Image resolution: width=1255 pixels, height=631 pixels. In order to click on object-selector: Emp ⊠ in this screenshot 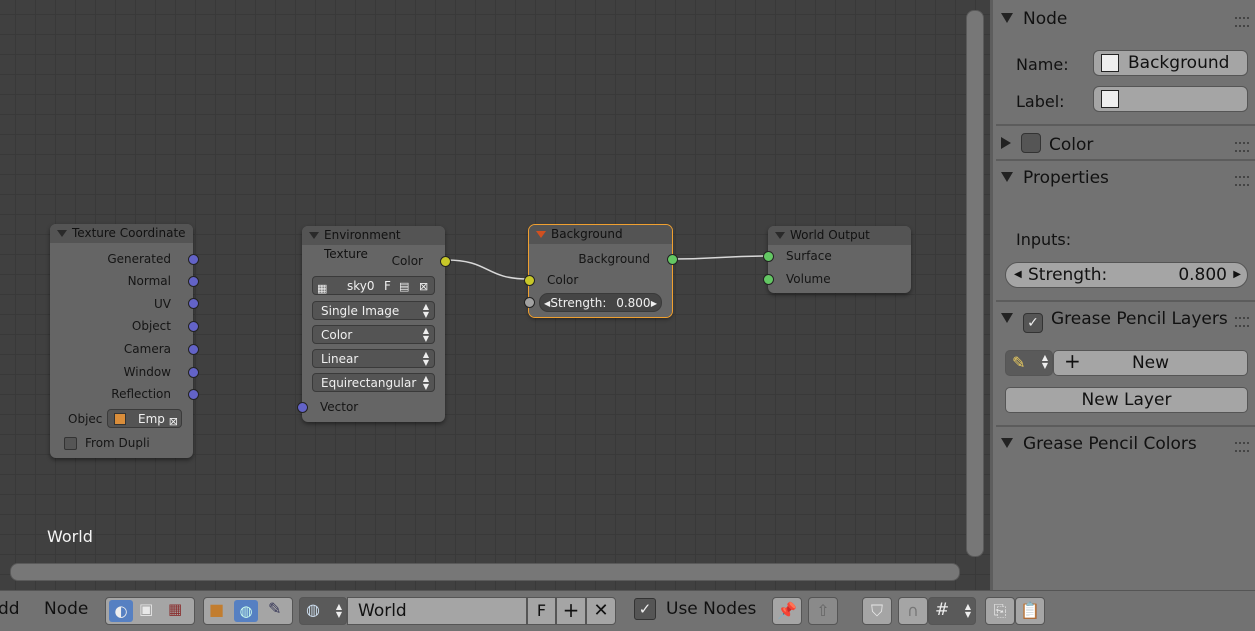, I will do `click(144, 418)`.